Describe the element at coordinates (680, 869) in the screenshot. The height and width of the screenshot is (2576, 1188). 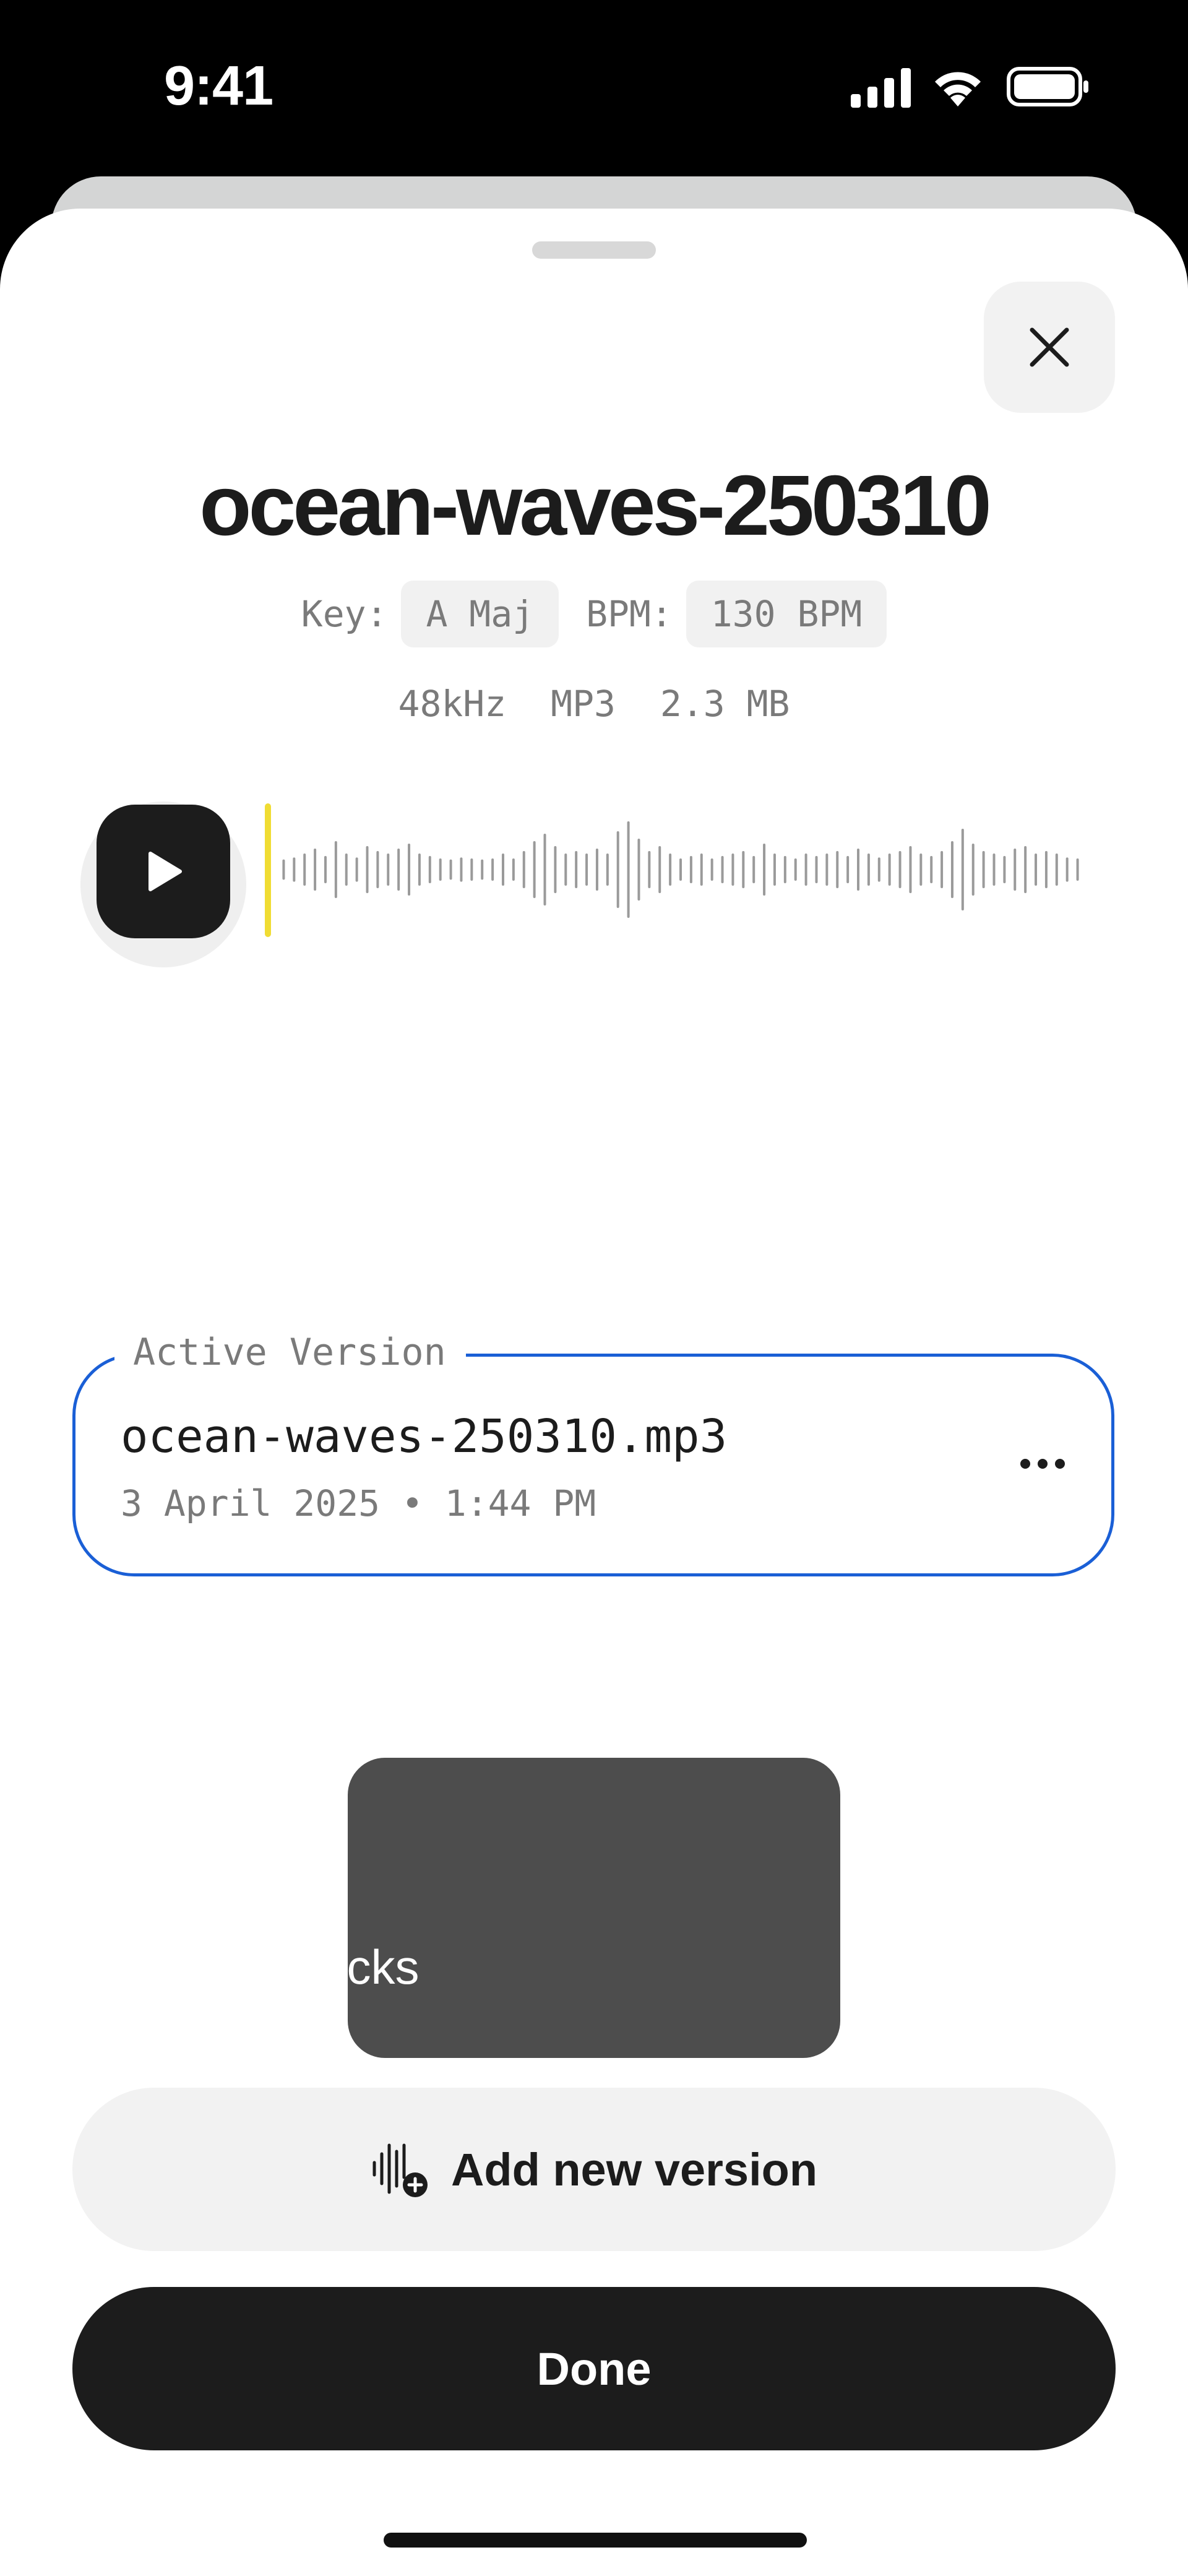
I see `waveform` at that location.